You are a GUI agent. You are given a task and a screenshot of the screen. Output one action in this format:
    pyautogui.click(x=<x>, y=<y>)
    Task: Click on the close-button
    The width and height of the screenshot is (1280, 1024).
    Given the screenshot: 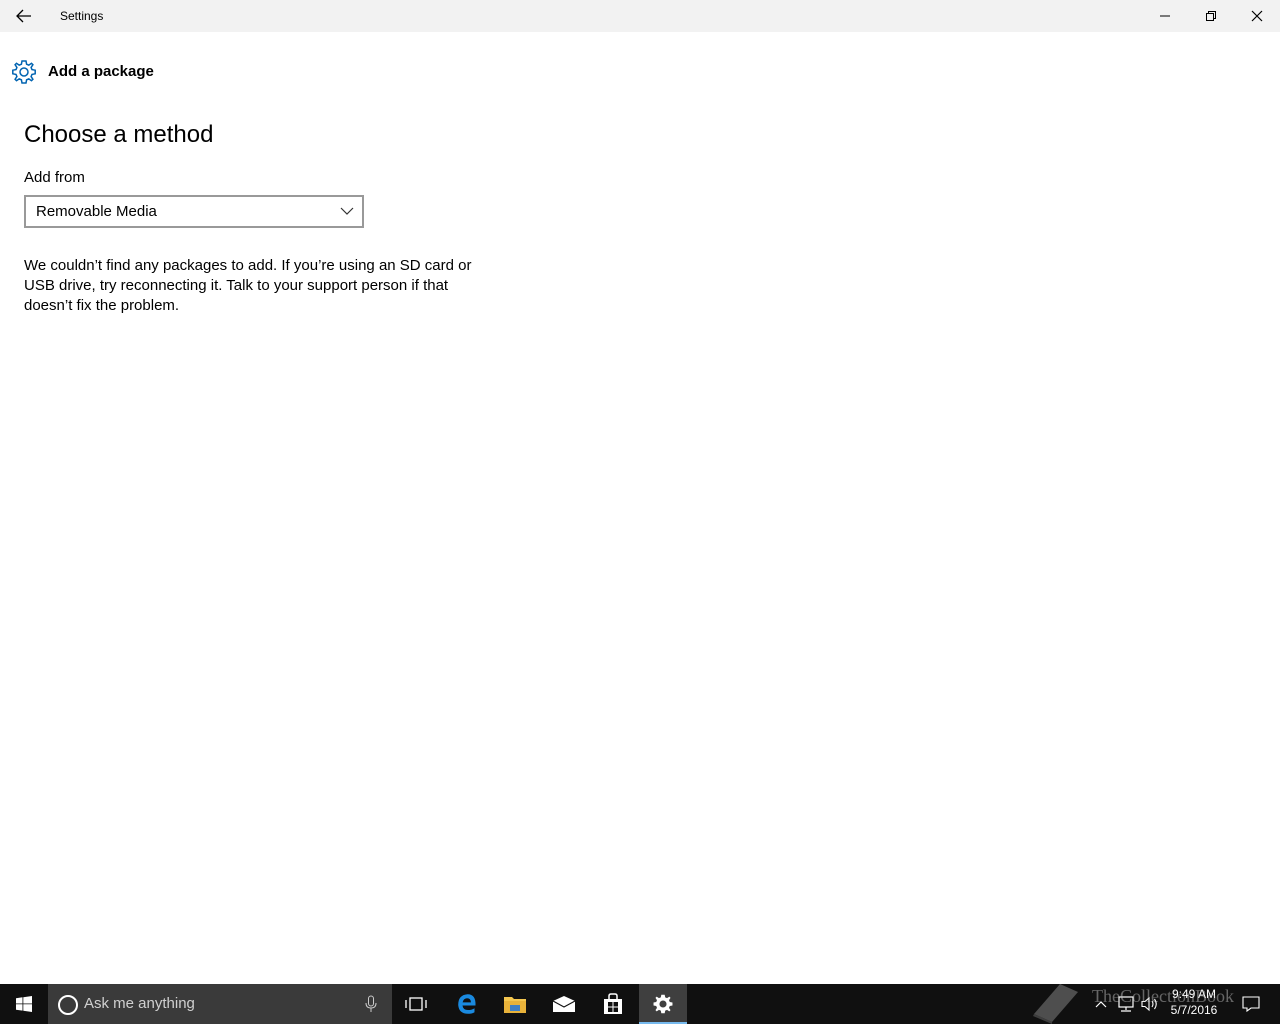 What is the action you would take?
    pyautogui.click(x=1257, y=16)
    